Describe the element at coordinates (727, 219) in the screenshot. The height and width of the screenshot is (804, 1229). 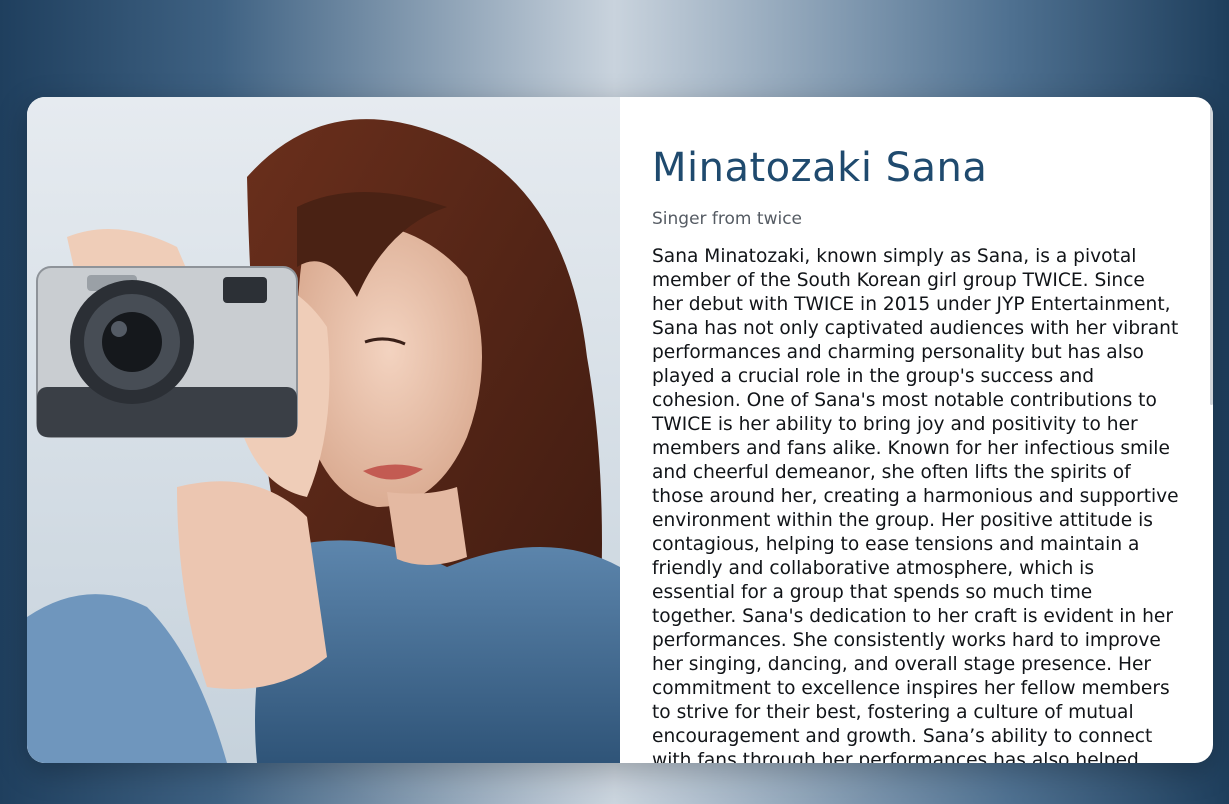
I see `profile-subtitle: Singer from twice` at that location.